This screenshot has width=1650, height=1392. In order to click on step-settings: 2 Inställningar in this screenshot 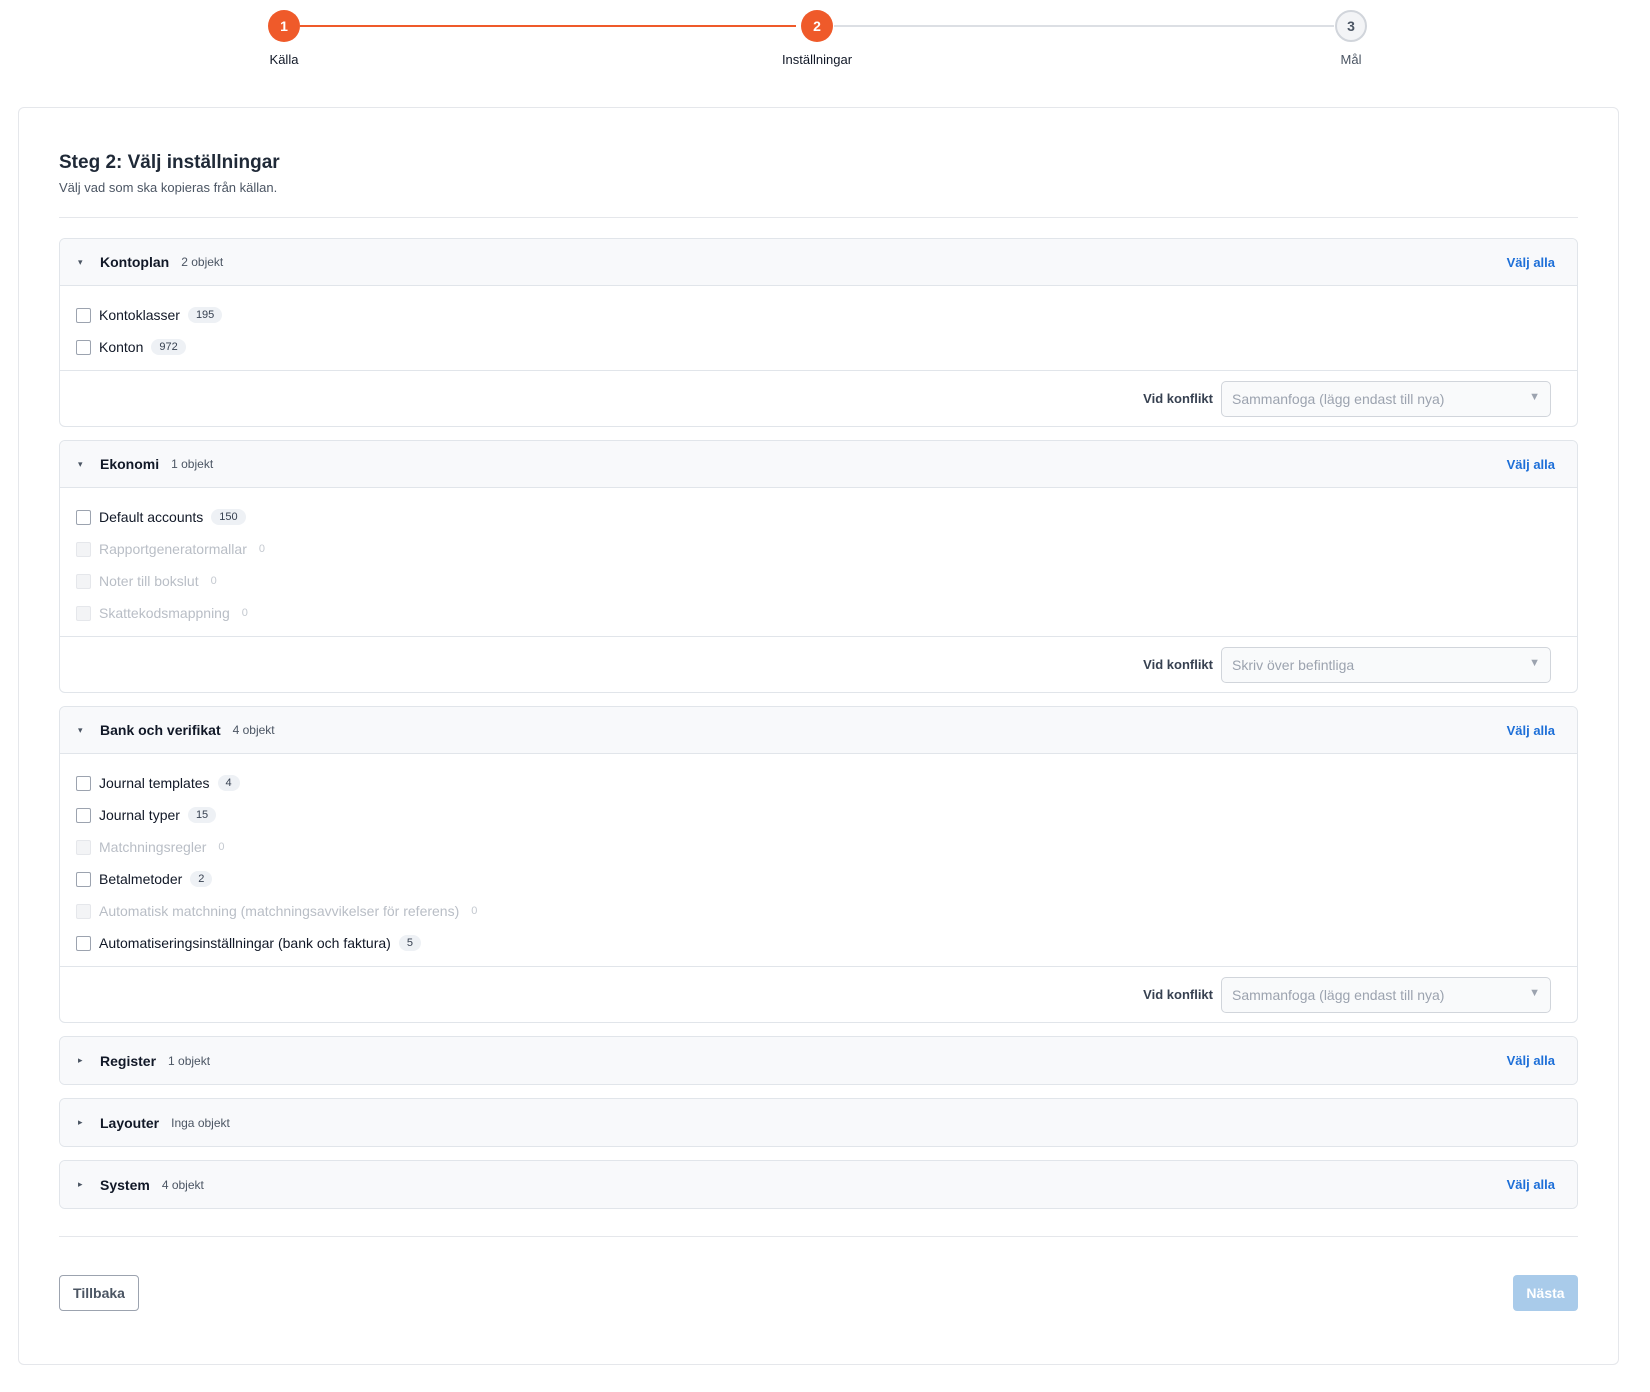, I will do `click(817, 38)`.